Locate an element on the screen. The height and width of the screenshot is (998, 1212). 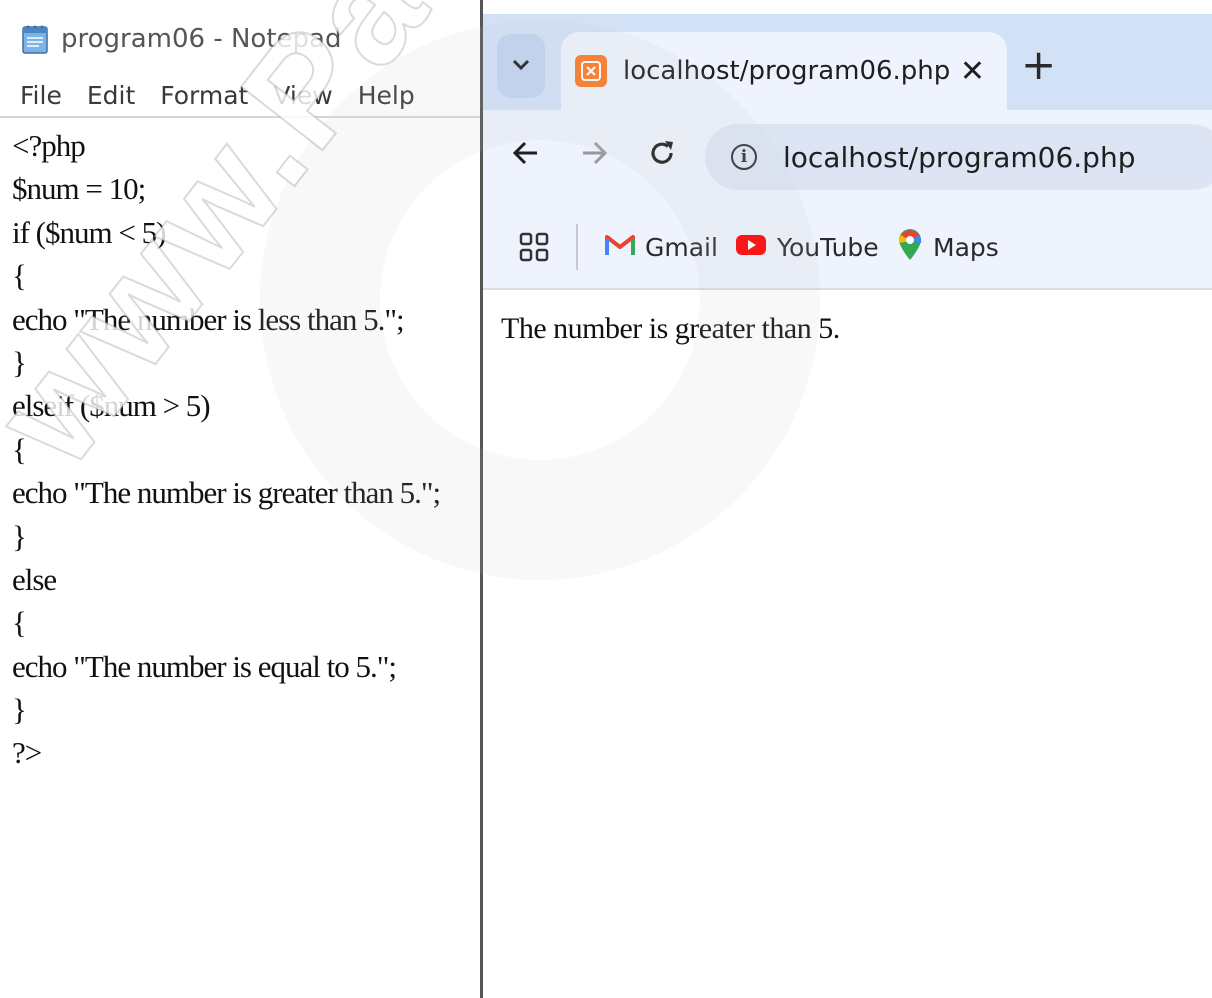
tab-title: localhost/program06.php is located at coordinates (787, 71).